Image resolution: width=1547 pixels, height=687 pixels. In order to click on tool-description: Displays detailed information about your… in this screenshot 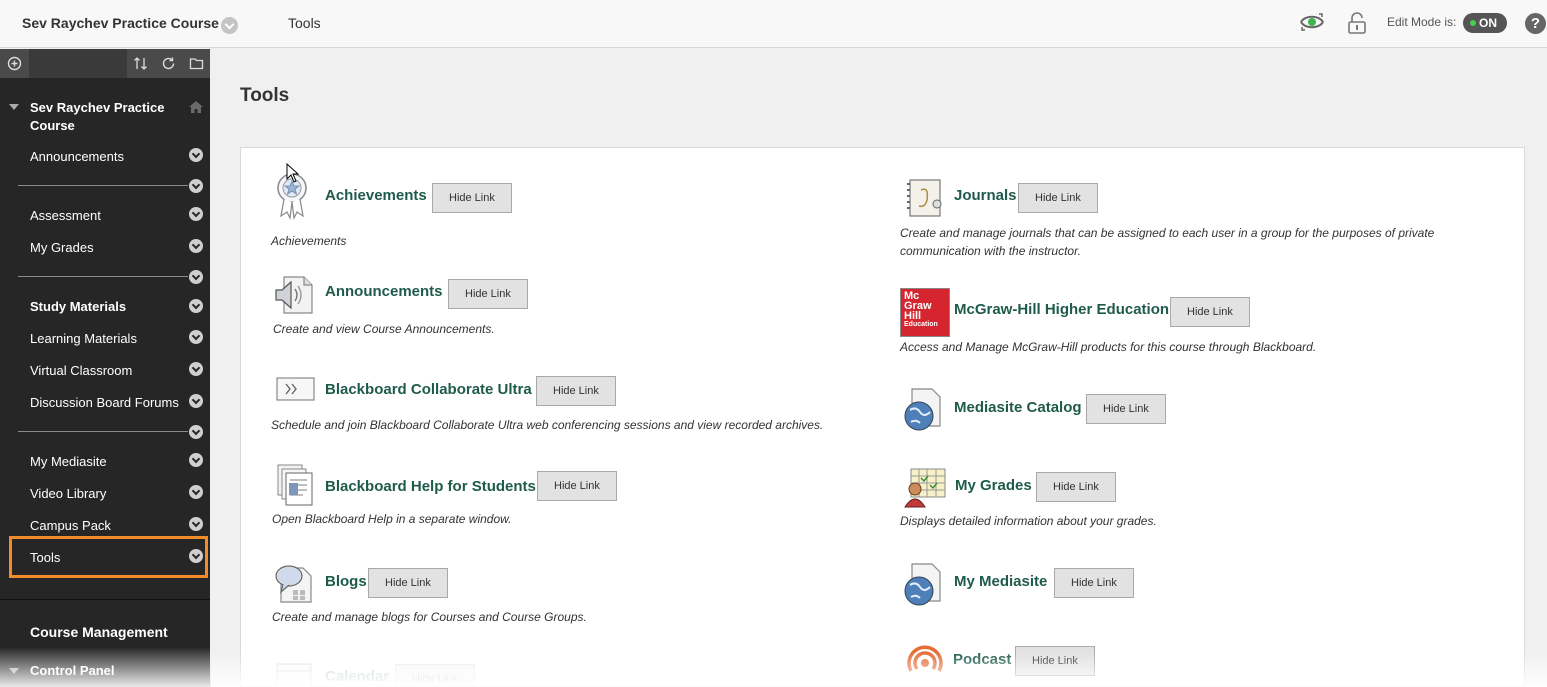, I will do `click(1028, 521)`.